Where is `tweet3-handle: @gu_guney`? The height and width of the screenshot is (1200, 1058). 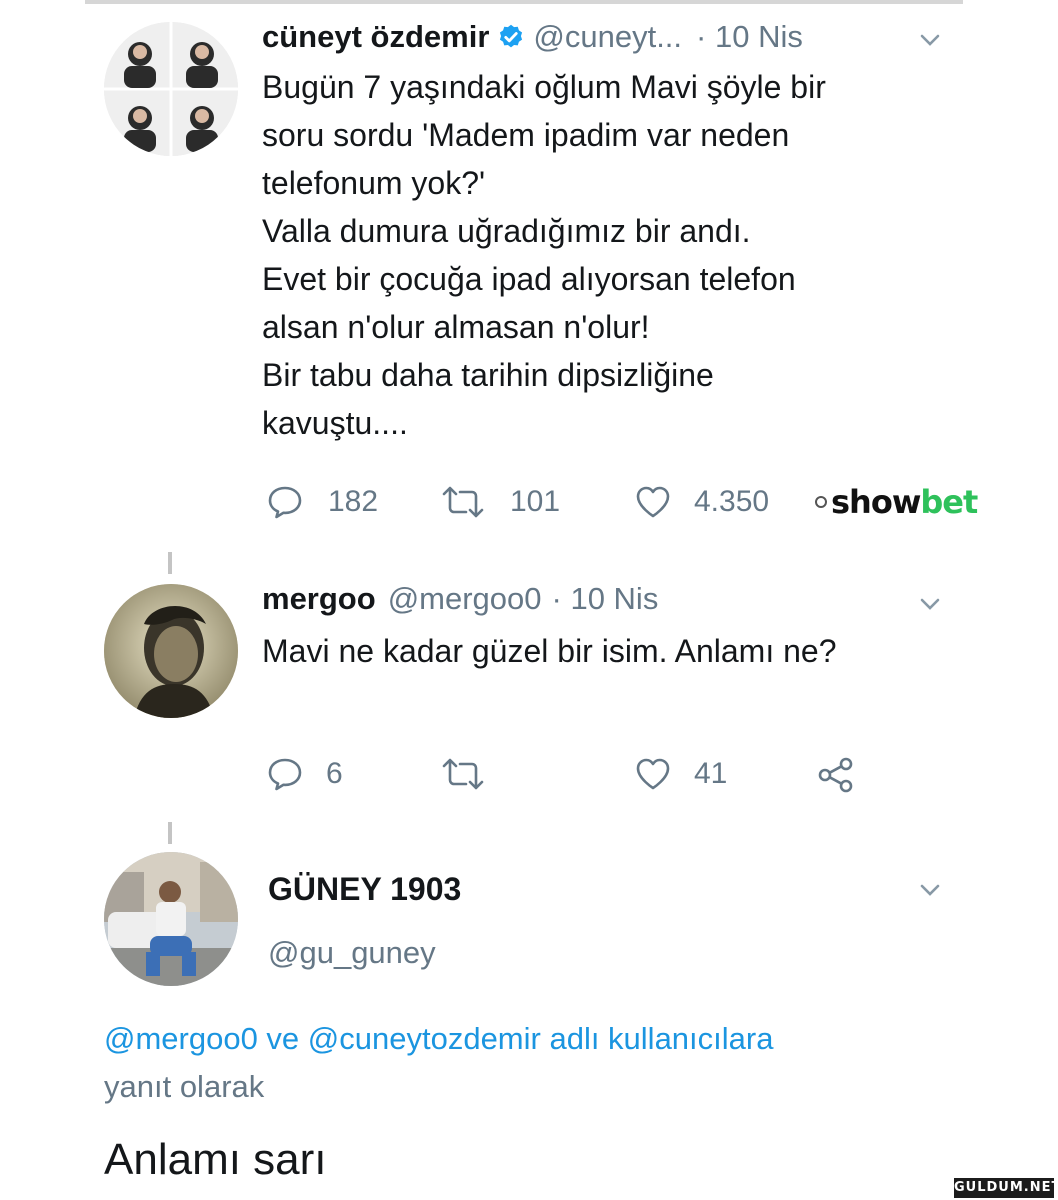 tweet3-handle: @gu_guney is located at coordinates (352, 953).